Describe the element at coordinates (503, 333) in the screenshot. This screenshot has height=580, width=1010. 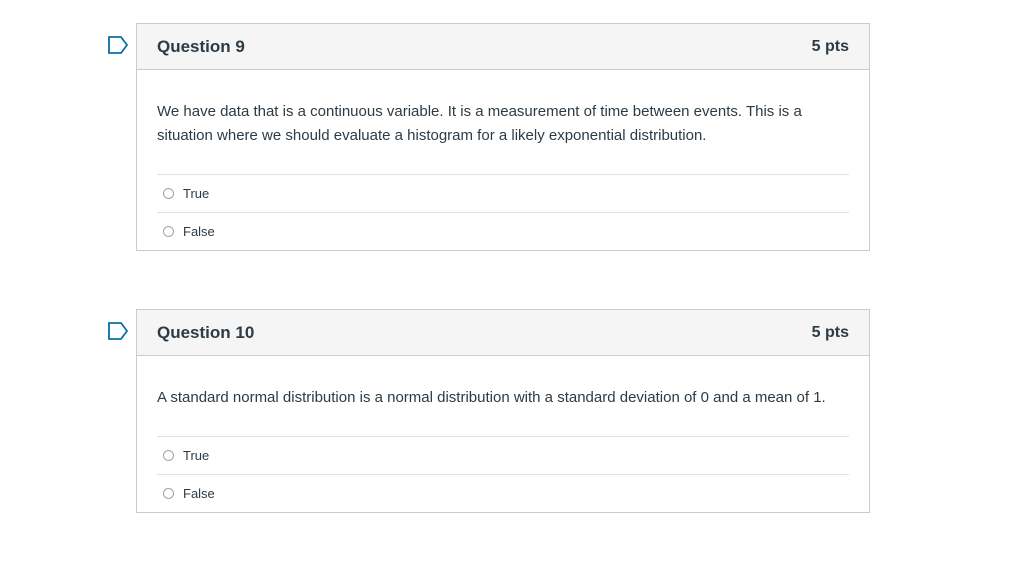
I see `question-10-header: Question 10 5 pts` at that location.